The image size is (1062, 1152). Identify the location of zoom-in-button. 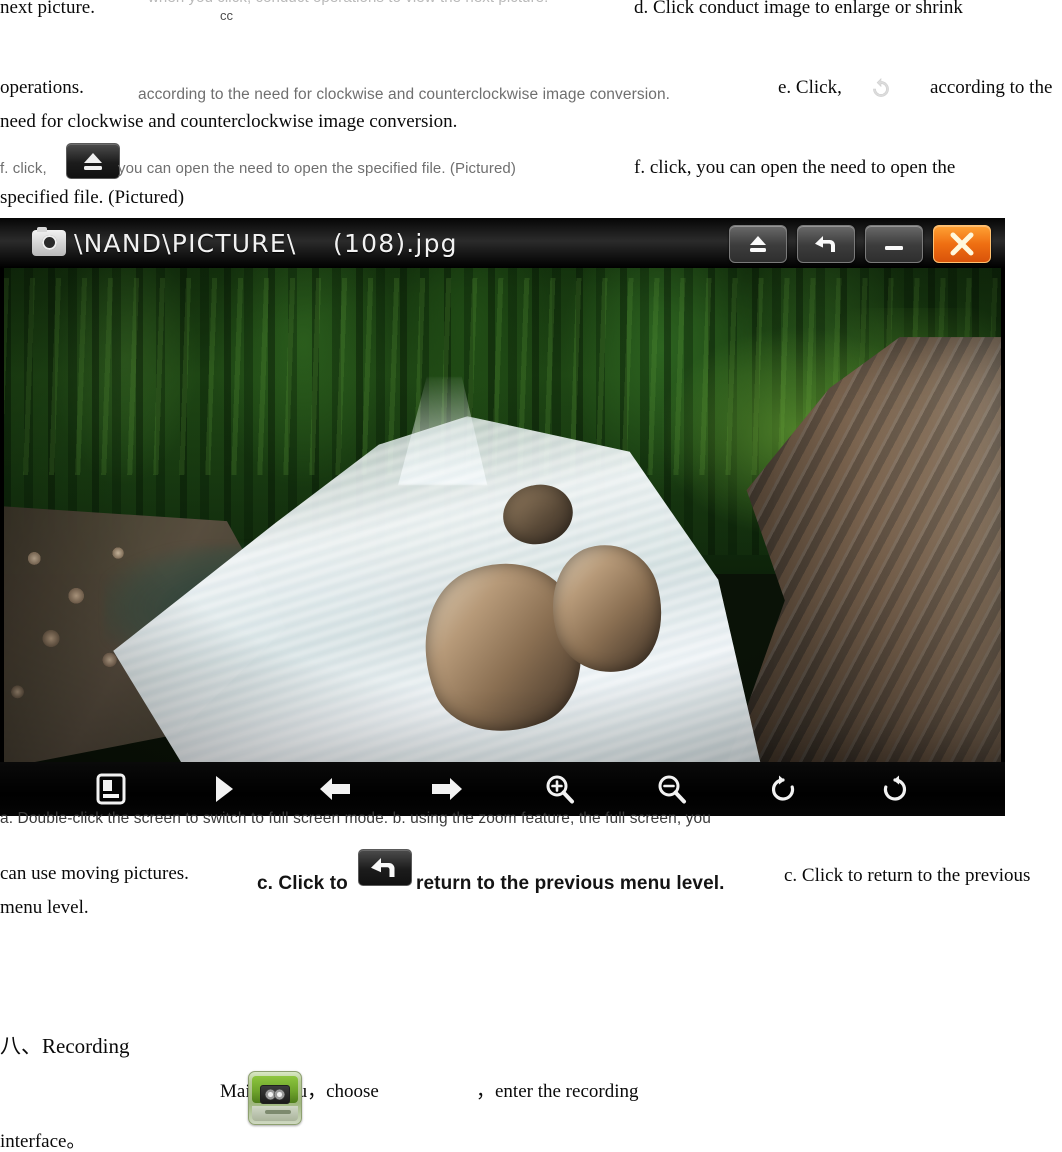
(559, 789).